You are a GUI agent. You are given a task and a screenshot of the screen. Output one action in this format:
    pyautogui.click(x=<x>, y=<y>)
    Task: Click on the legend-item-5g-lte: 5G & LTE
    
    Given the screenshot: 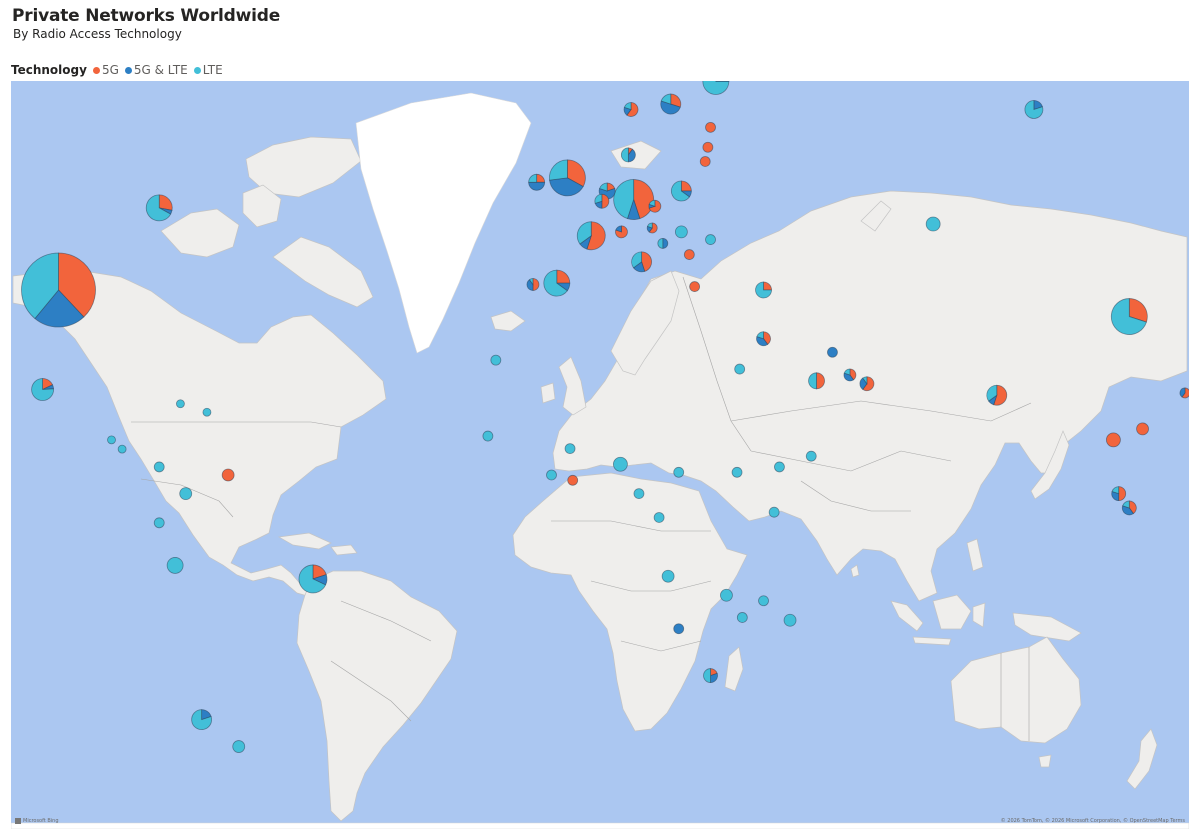 What is the action you would take?
    pyautogui.click(x=156, y=70)
    